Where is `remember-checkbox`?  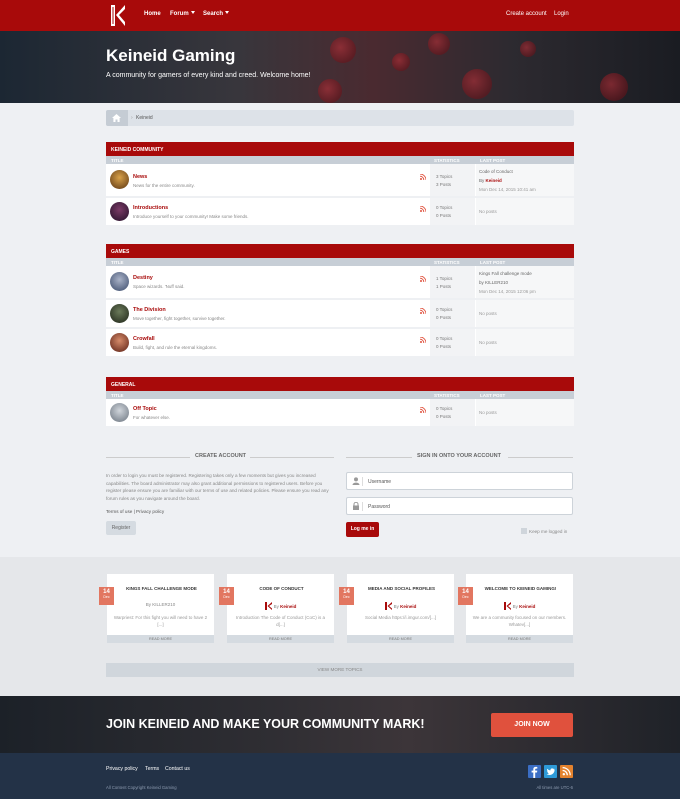 remember-checkbox is located at coordinates (524, 531).